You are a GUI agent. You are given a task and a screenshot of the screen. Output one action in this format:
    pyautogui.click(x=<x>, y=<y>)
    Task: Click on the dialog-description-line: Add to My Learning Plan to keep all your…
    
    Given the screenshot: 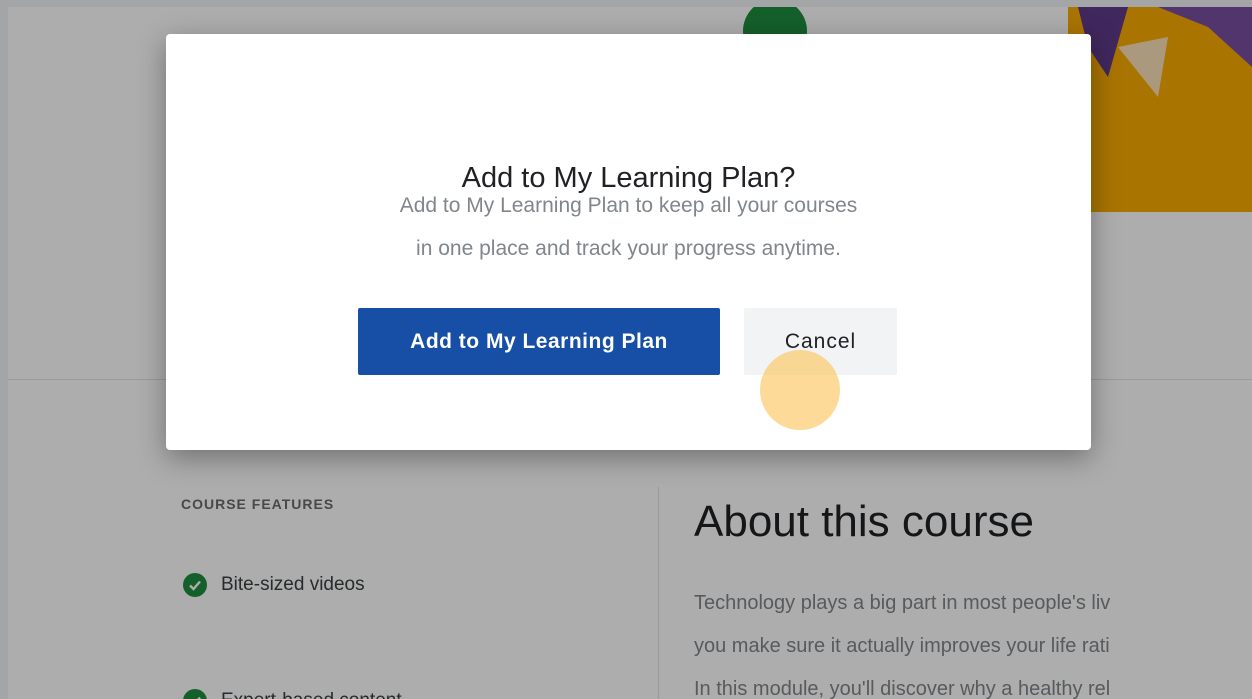 What is the action you would take?
    pyautogui.click(x=628, y=205)
    